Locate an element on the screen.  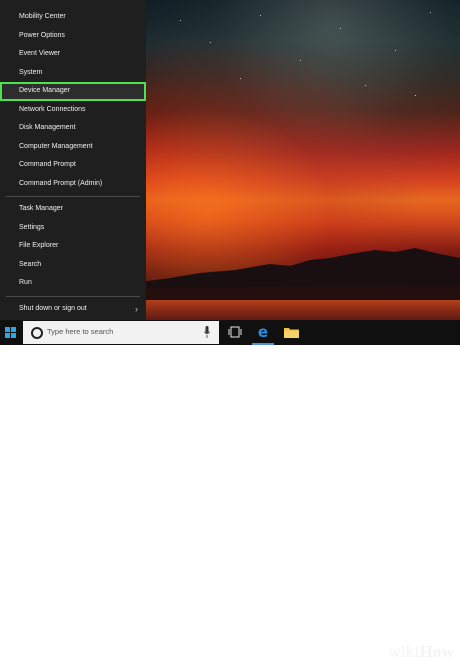
menu-item-label: Task Manager is located at coordinates (41, 208).